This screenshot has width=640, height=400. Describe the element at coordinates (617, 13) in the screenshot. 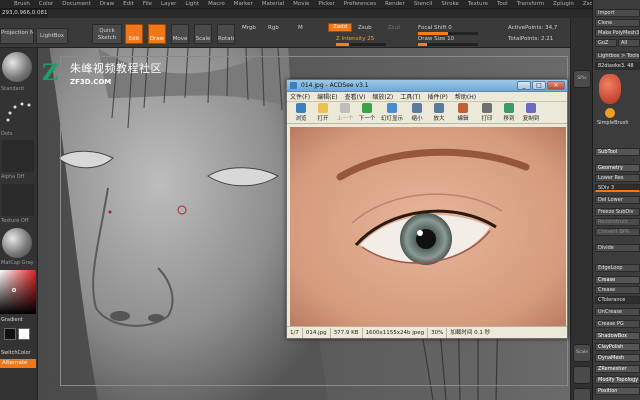

I see `import-button: Import` at that location.